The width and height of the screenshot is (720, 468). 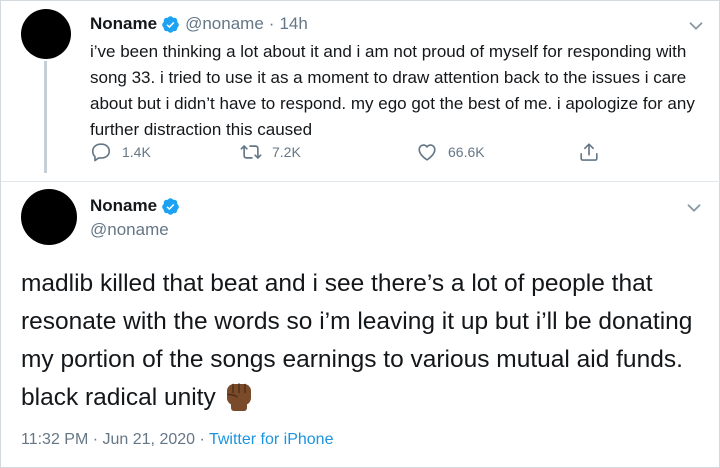 What do you see at coordinates (286, 152) in the screenshot?
I see `retweet-count: 7.2K` at bounding box center [286, 152].